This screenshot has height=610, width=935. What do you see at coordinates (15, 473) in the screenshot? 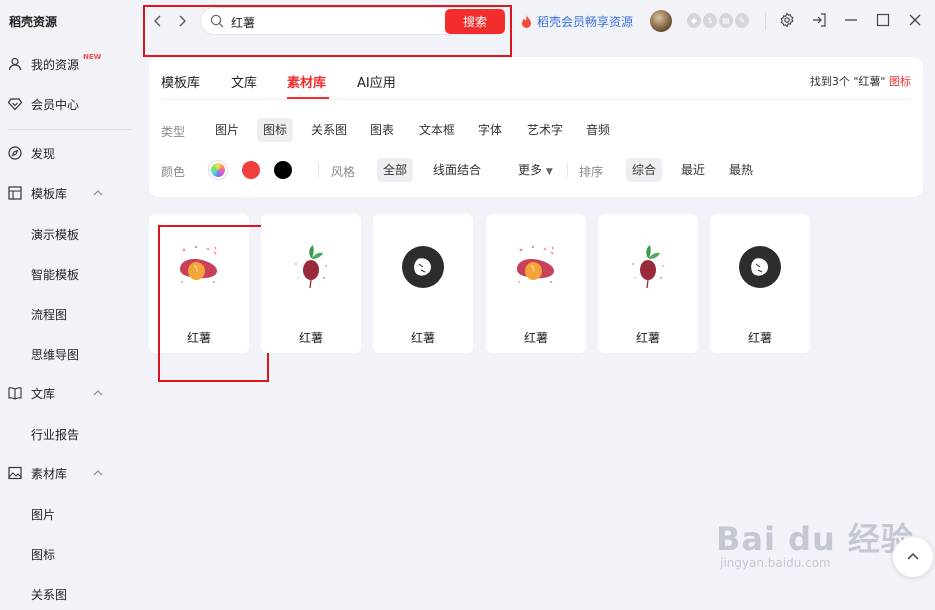
I see `image-frame-icon` at bounding box center [15, 473].